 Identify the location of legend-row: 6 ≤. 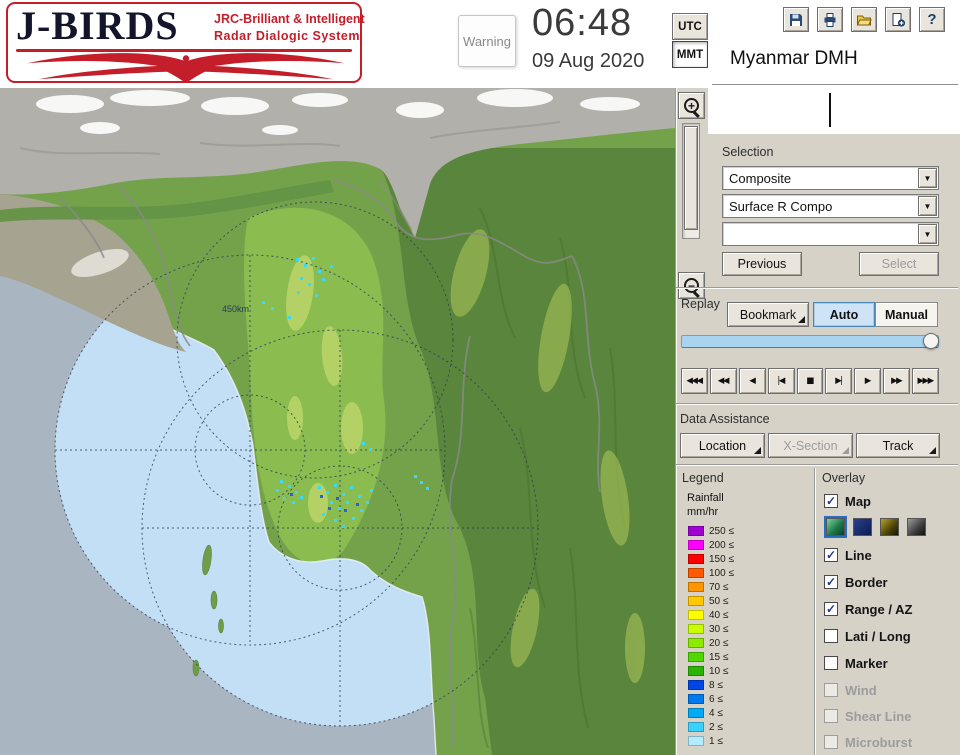
(748, 699).